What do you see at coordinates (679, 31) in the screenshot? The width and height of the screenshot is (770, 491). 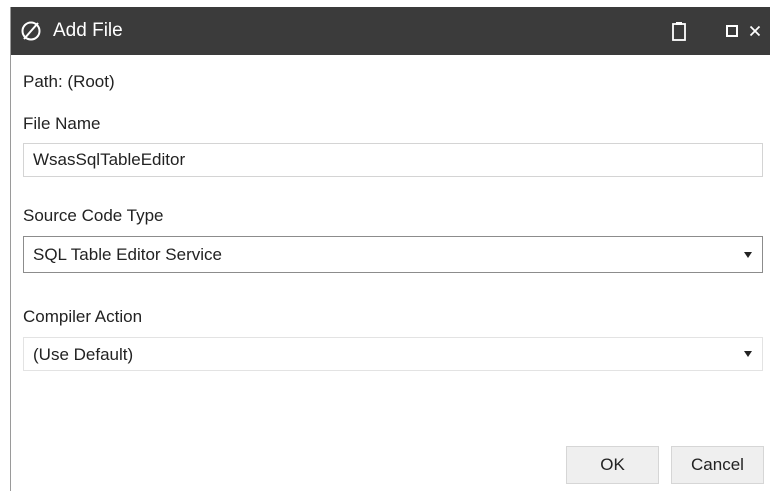 I see `clipboard-icon` at bounding box center [679, 31].